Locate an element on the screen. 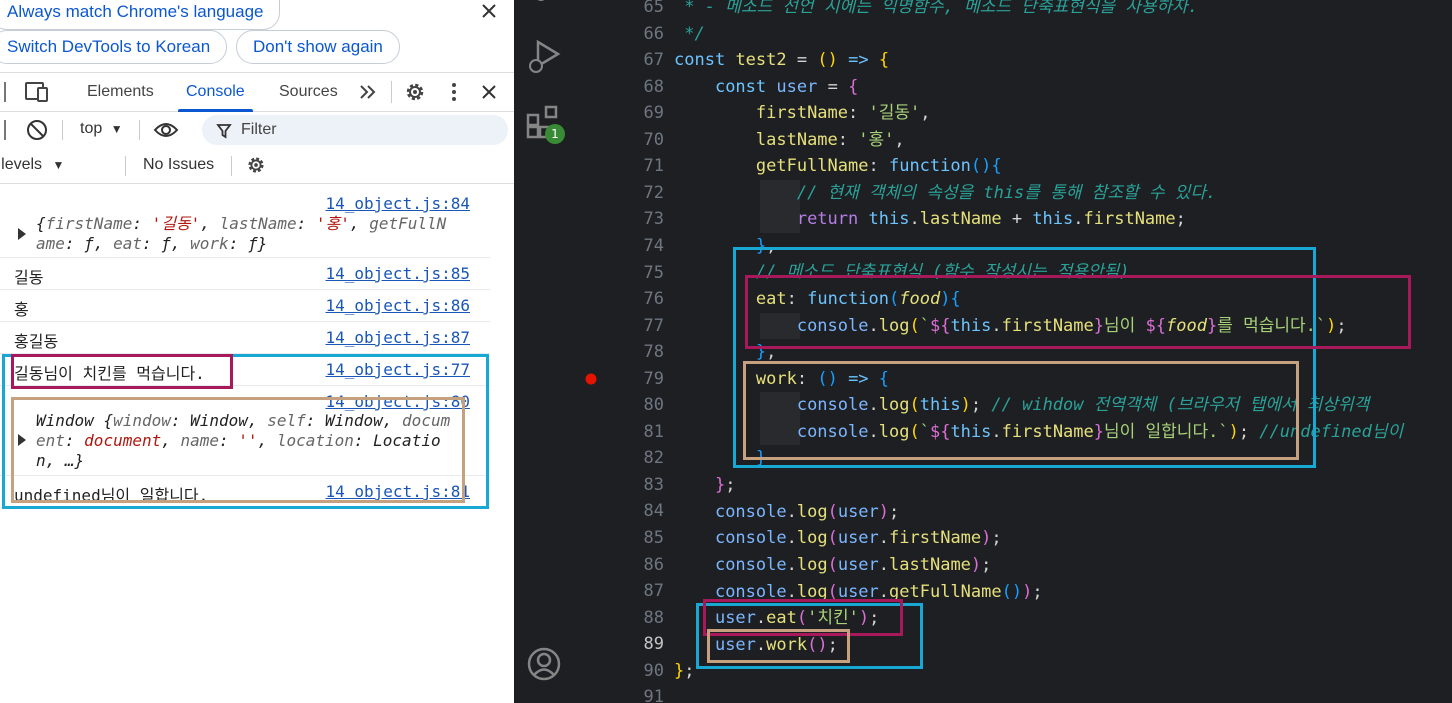 The image size is (1452, 703). issues-counter: No Issues is located at coordinates (178, 165).